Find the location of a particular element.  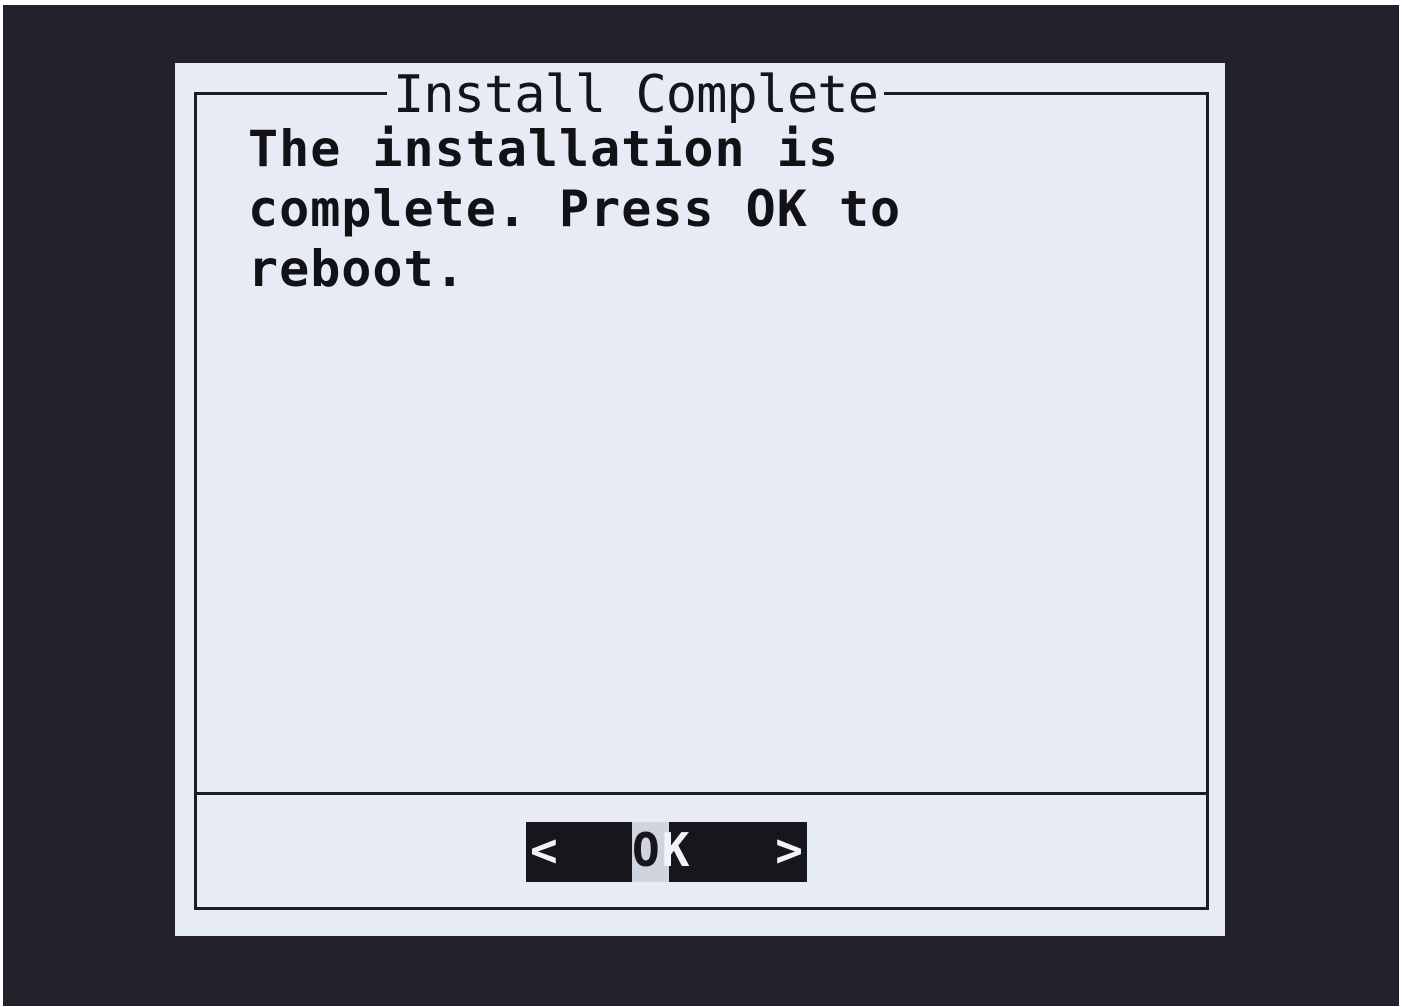

ok-button: < OK > is located at coordinates (666, 852).